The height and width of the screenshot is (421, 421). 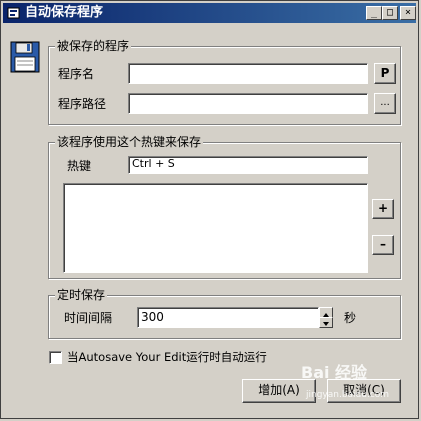 What do you see at coordinates (55, 357) in the screenshot?
I see `autorun-checkbox` at bounding box center [55, 357].